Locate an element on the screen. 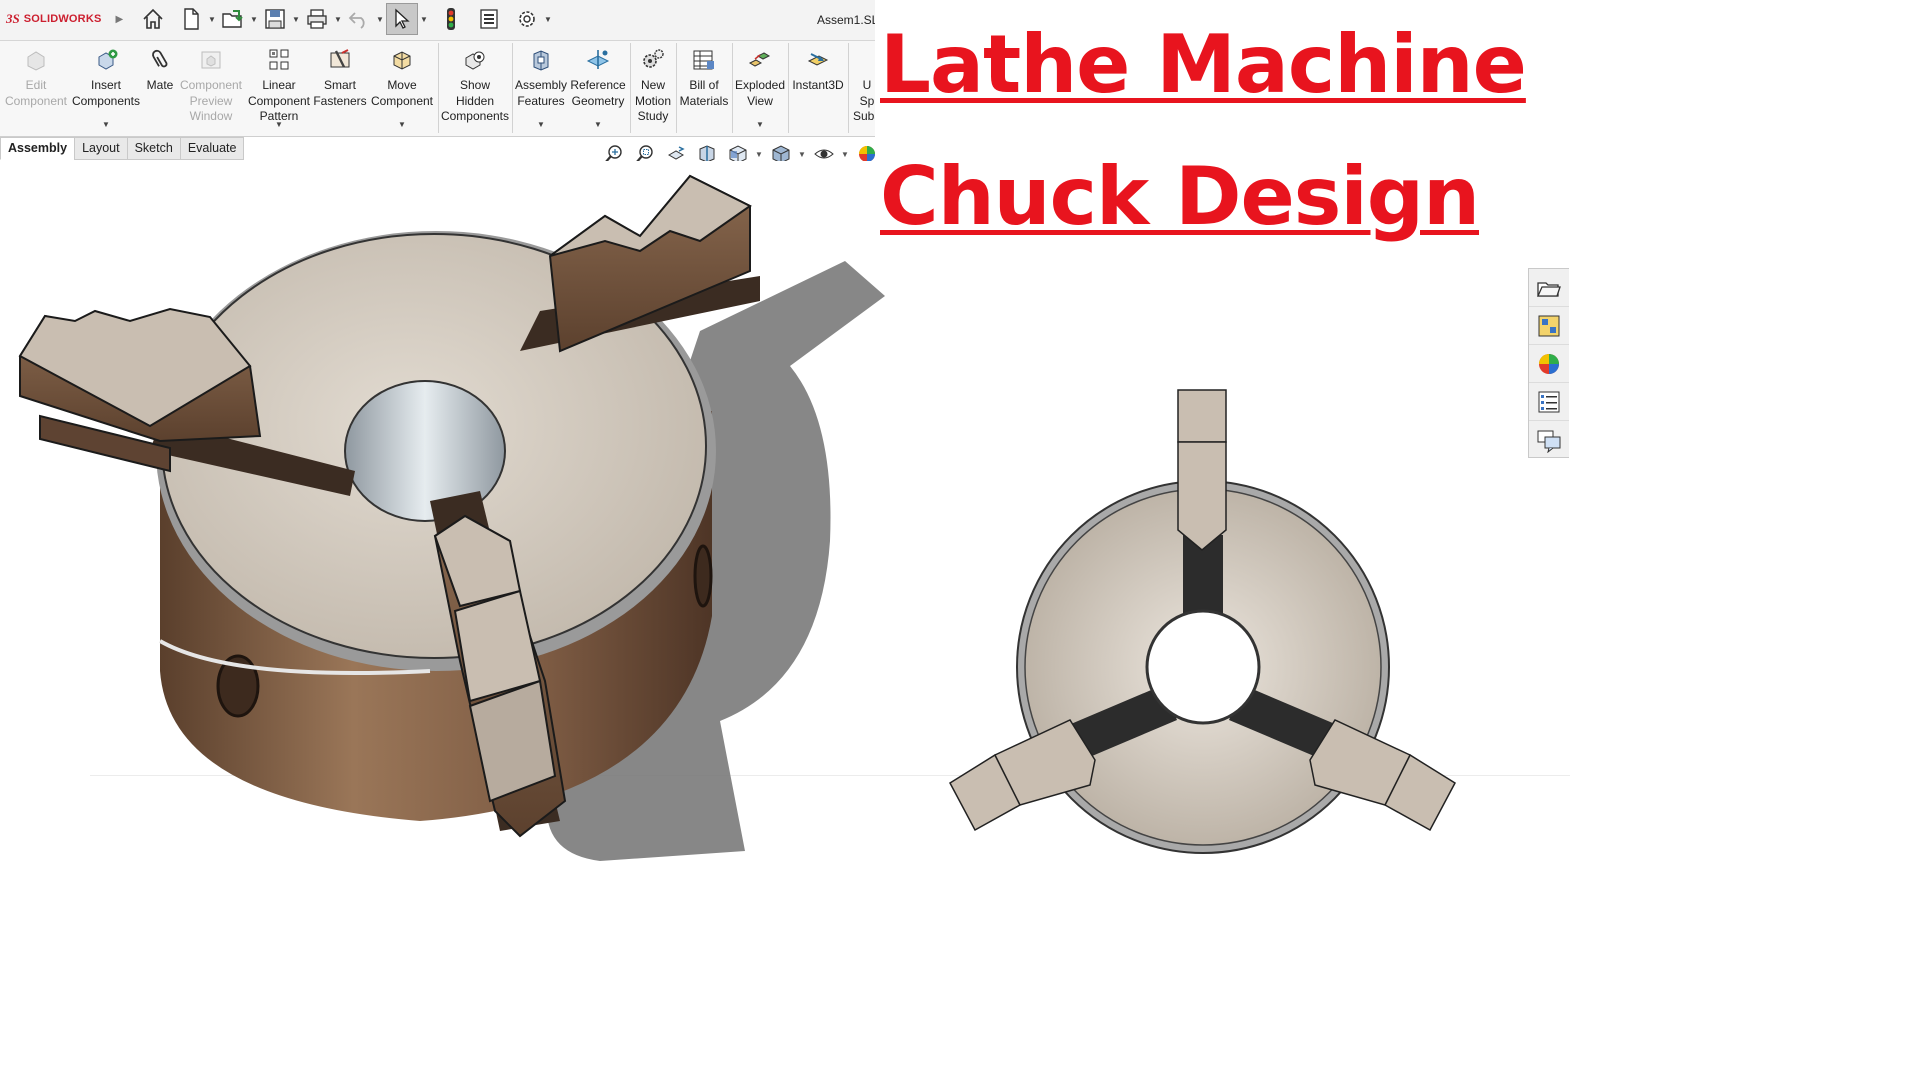 This screenshot has height=1080, width=1920. options-icon is located at coordinates (527, 19).